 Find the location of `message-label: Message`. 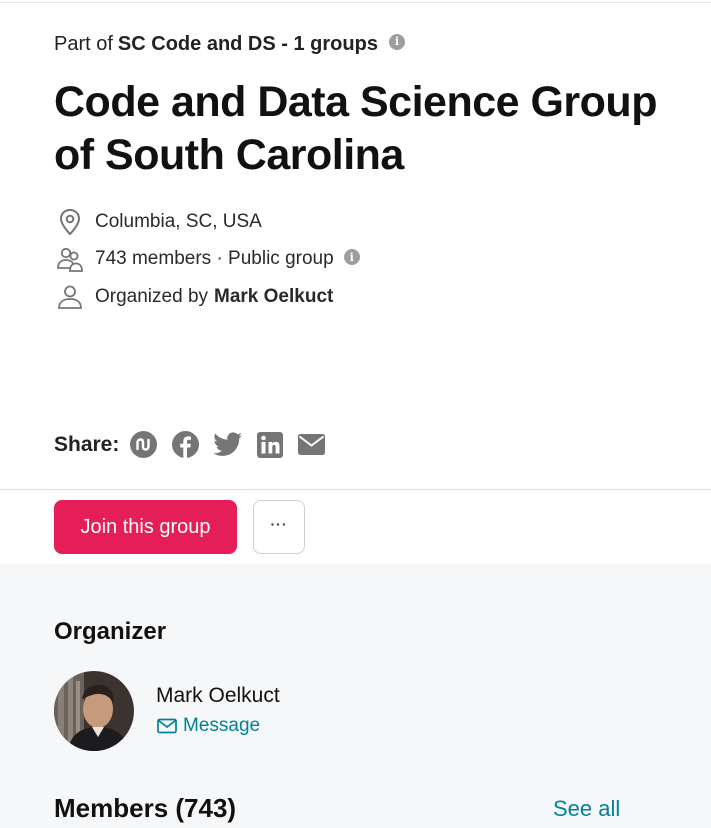

message-label: Message is located at coordinates (222, 725).